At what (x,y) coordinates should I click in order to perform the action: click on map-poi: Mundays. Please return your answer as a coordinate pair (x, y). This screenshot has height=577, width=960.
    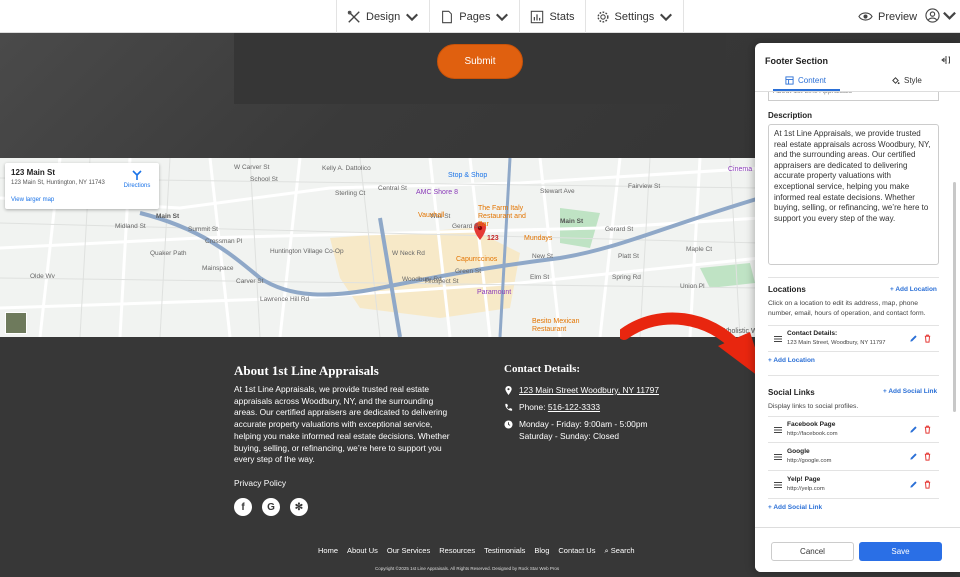
    Looking at the image, I should click on (538, 238).